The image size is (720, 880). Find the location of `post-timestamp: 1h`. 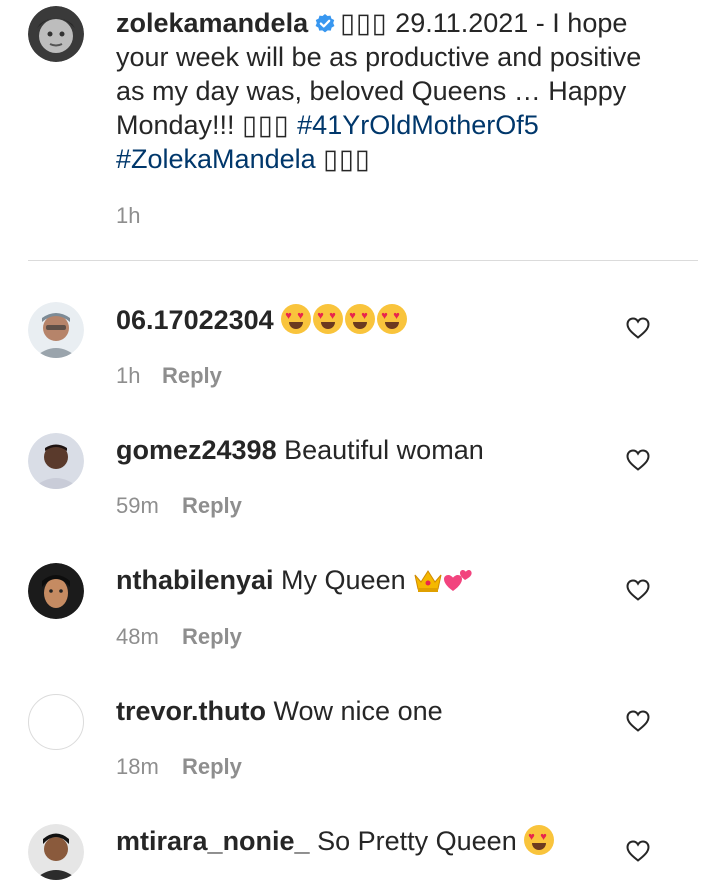

post-timestamp: 1h is located at coordinates (128, 215).